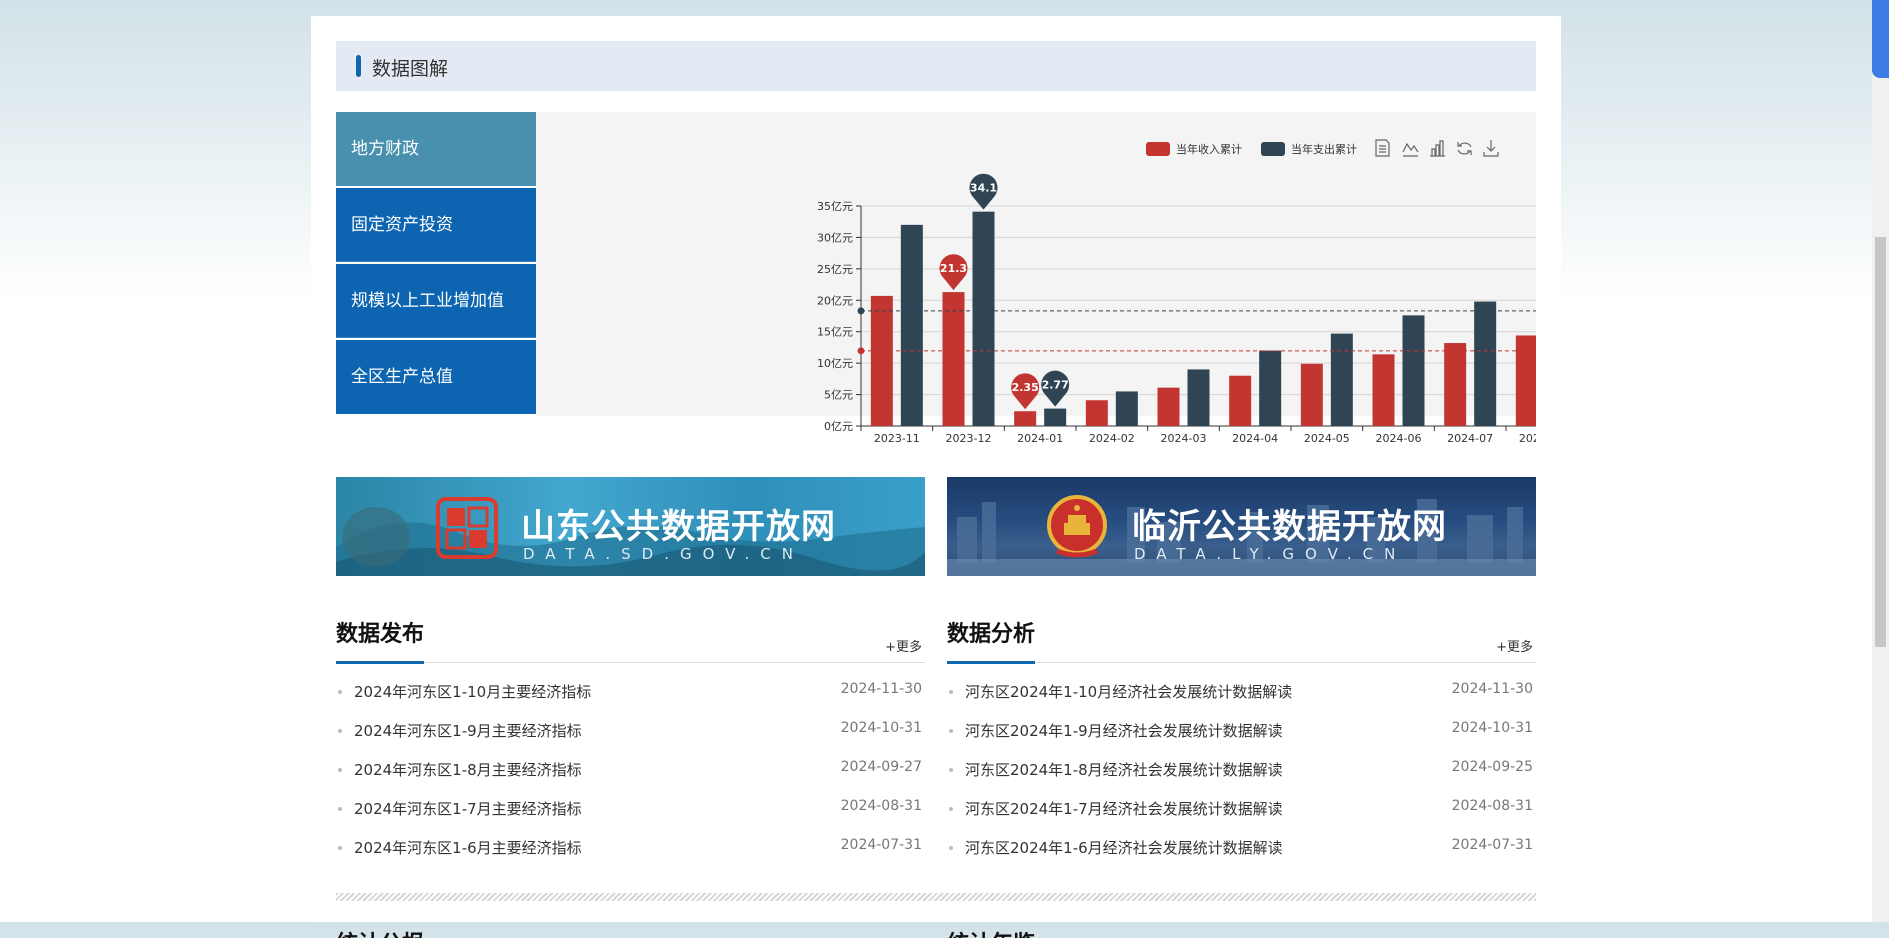  What do you see at coordinates (1382, 148) in the screenshot?
I see `data-view-icon` at bounding box center [1382, 148].